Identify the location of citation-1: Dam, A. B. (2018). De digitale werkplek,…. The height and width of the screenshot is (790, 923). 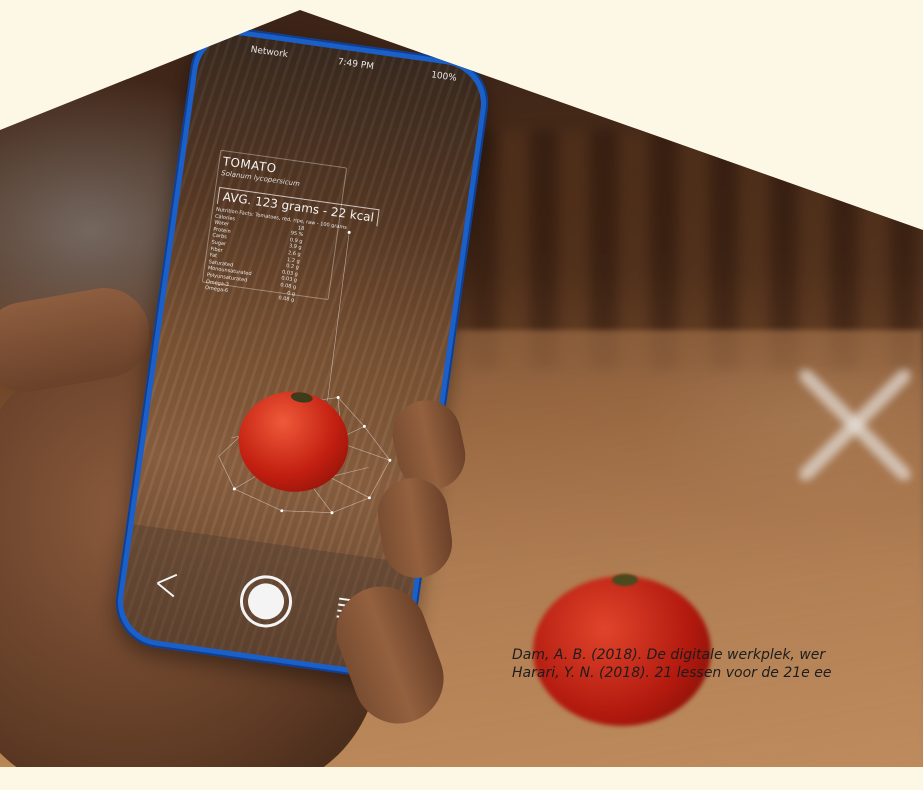
(669, 655).